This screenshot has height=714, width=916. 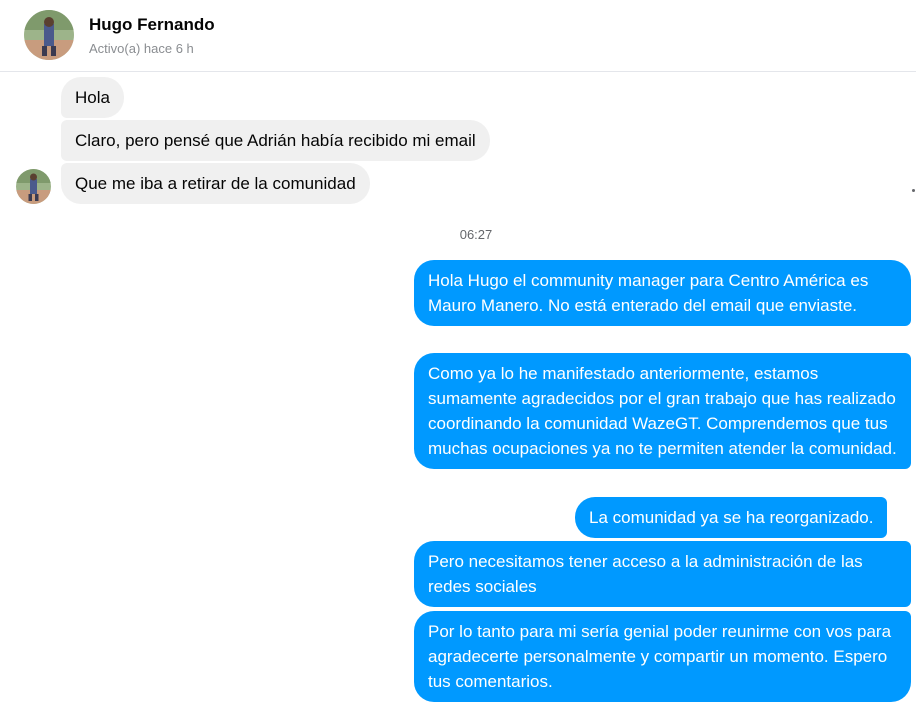 What do you see at coordinates (141, 48) in the screenshot?
I see `contact-status: Activo(a) hace 6 h` at bounding box center [141, 48].